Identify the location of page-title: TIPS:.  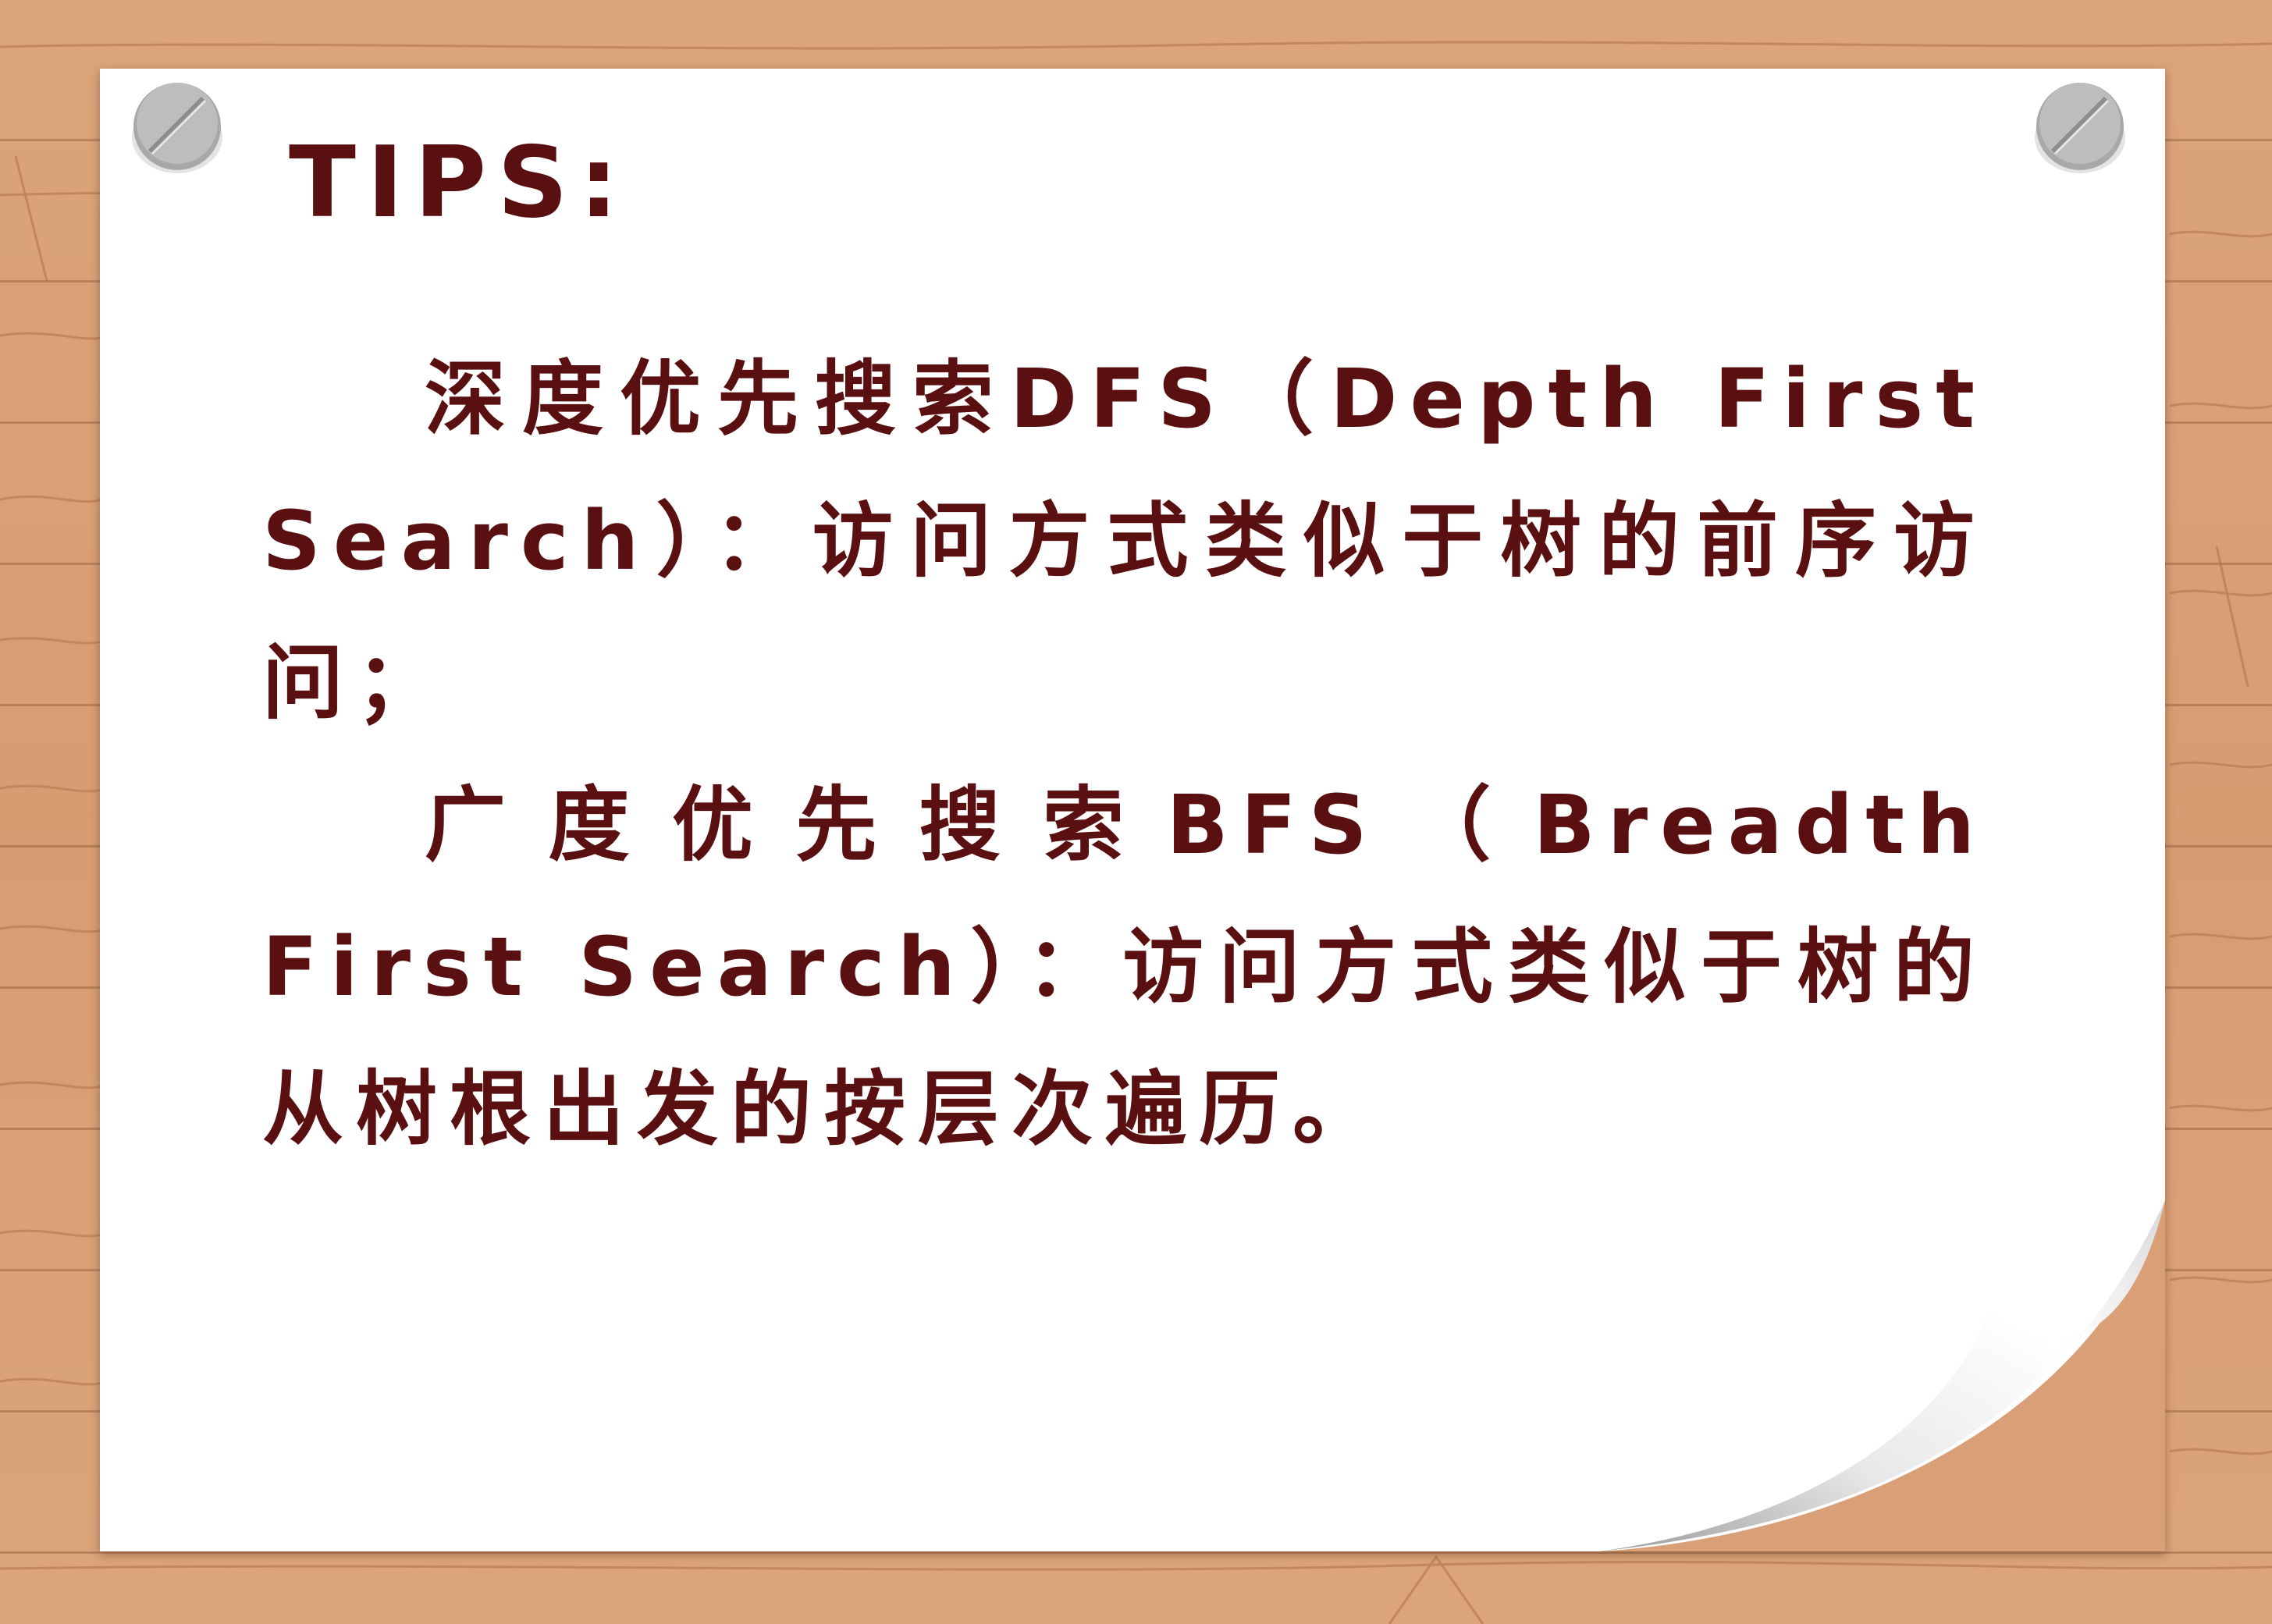
(459, 182).